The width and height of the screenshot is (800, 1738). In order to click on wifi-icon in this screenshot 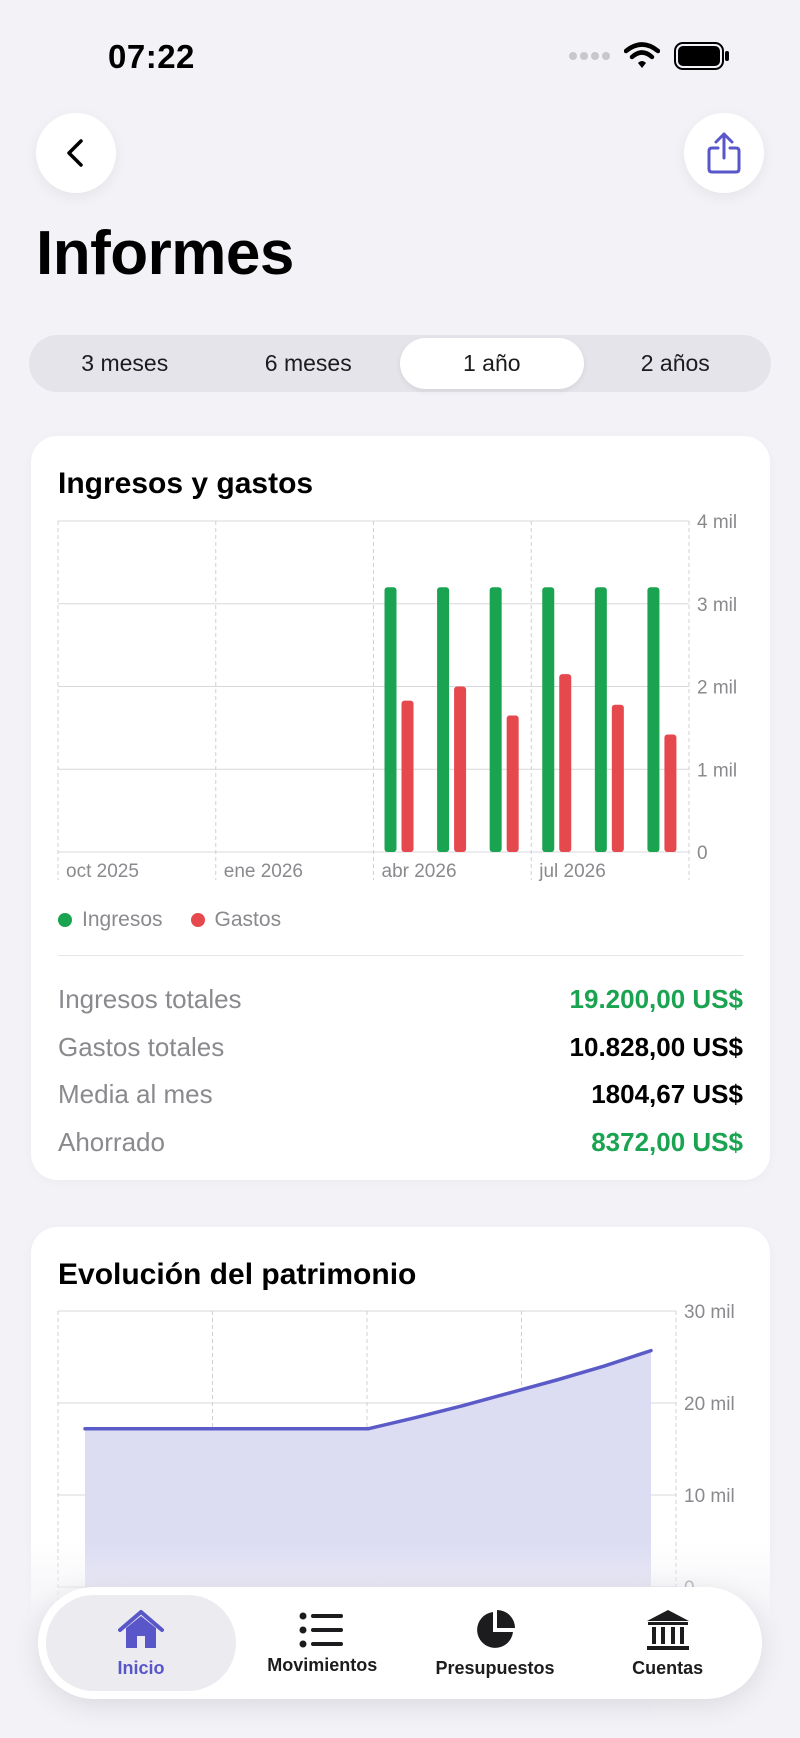, I will do `click(642, 55)`.